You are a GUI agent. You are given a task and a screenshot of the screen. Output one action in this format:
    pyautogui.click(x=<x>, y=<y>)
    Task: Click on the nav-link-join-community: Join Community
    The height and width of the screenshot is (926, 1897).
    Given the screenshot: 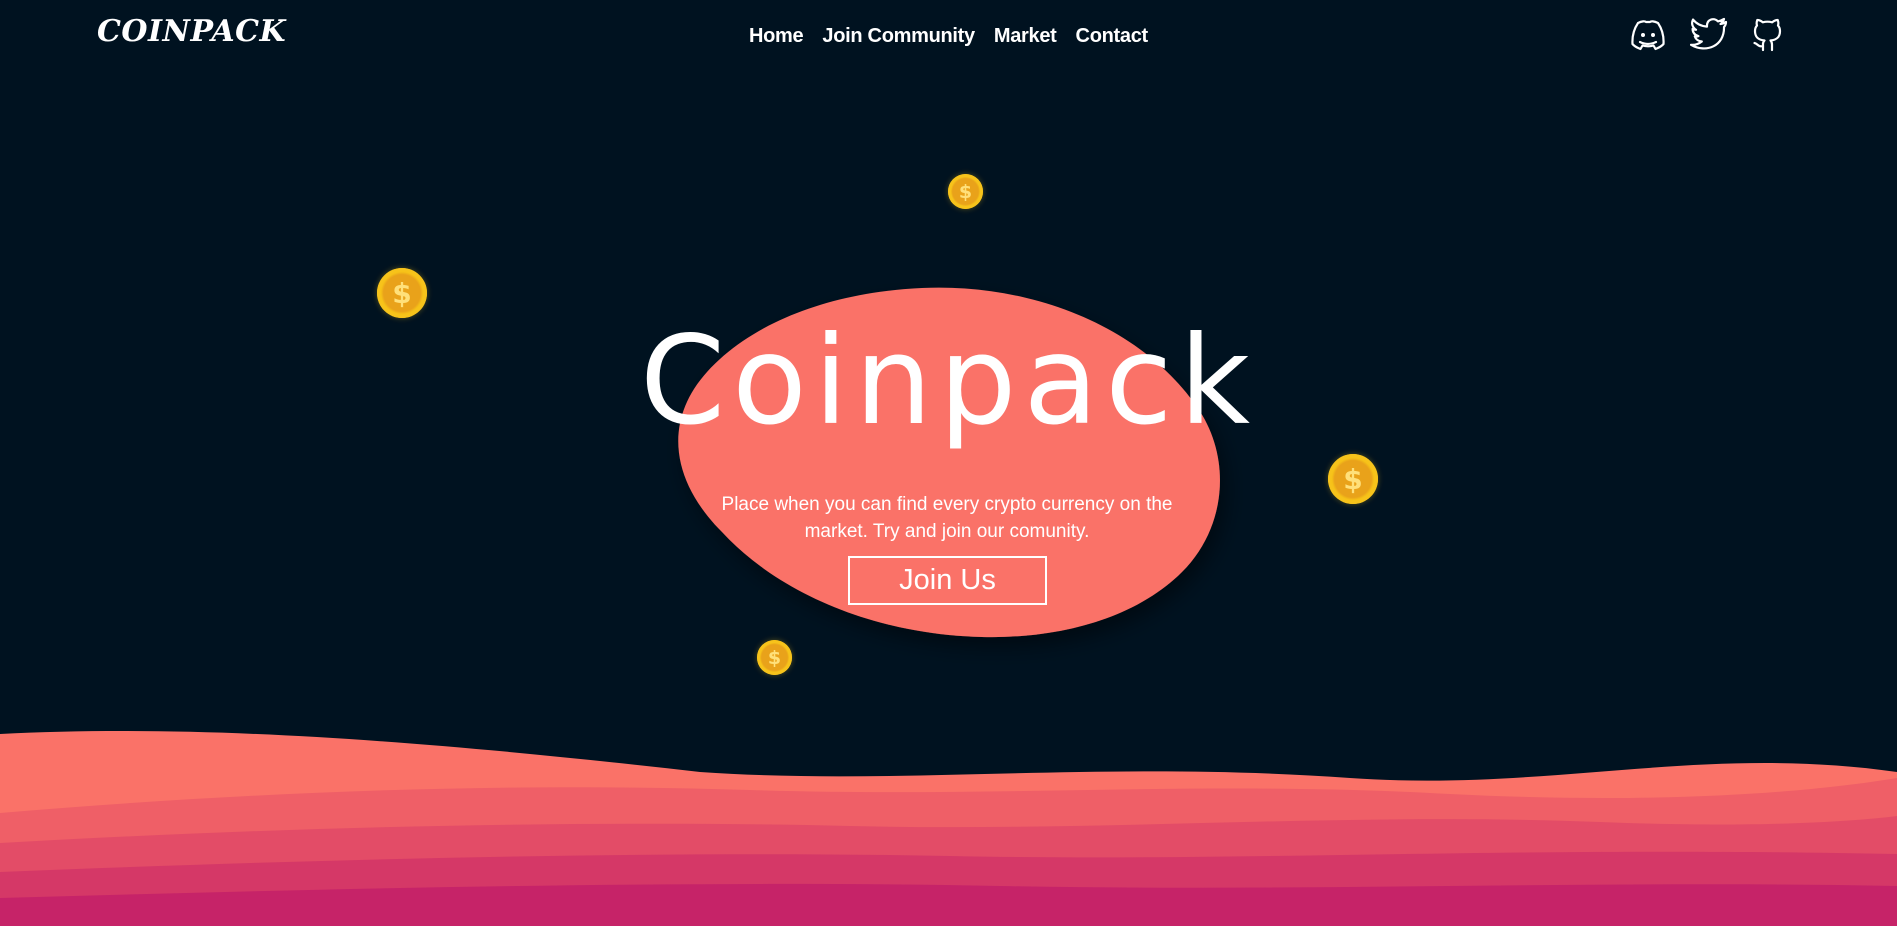 What is the action you would take?
    pyautogui.click(x=898, y=36)
    